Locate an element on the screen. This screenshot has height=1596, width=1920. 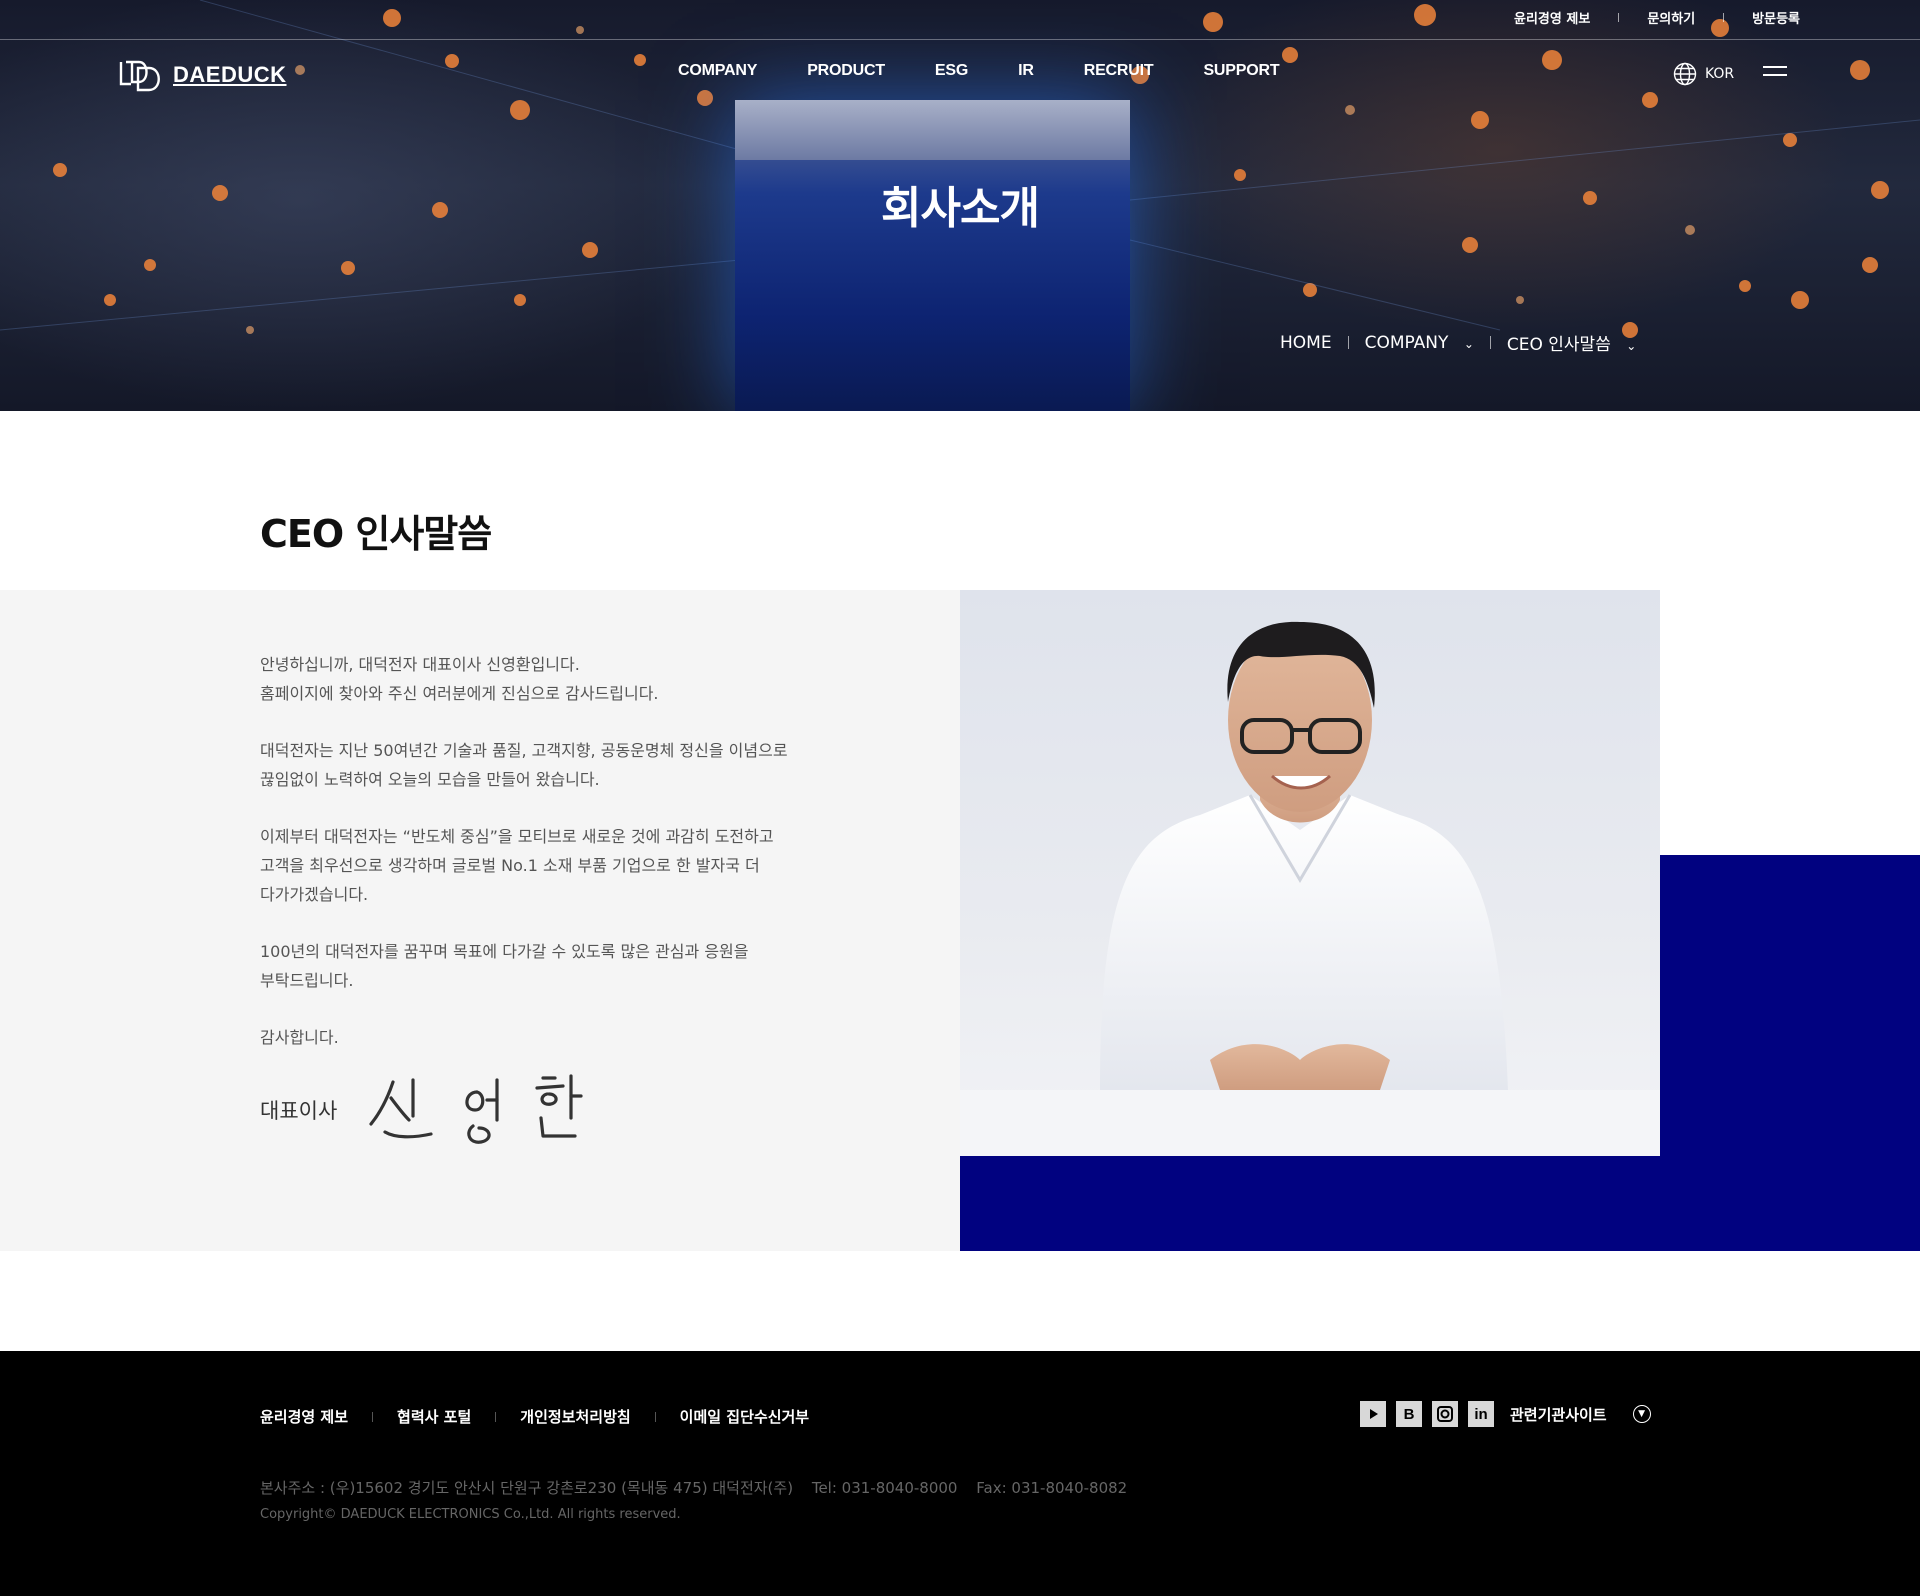
instagram-icon is located at coordinates (1445, 1414).